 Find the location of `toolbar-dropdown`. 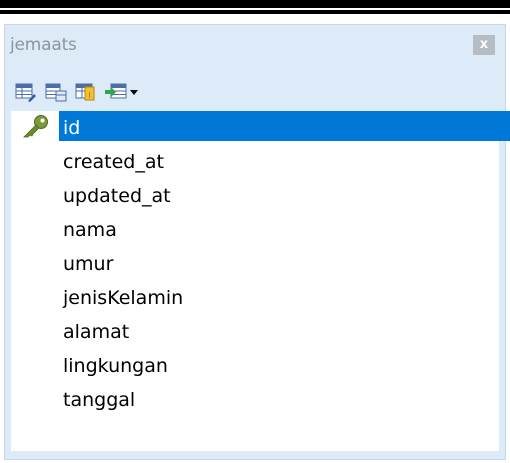

toolbar-dropdown is located at coordinates (134, 92).